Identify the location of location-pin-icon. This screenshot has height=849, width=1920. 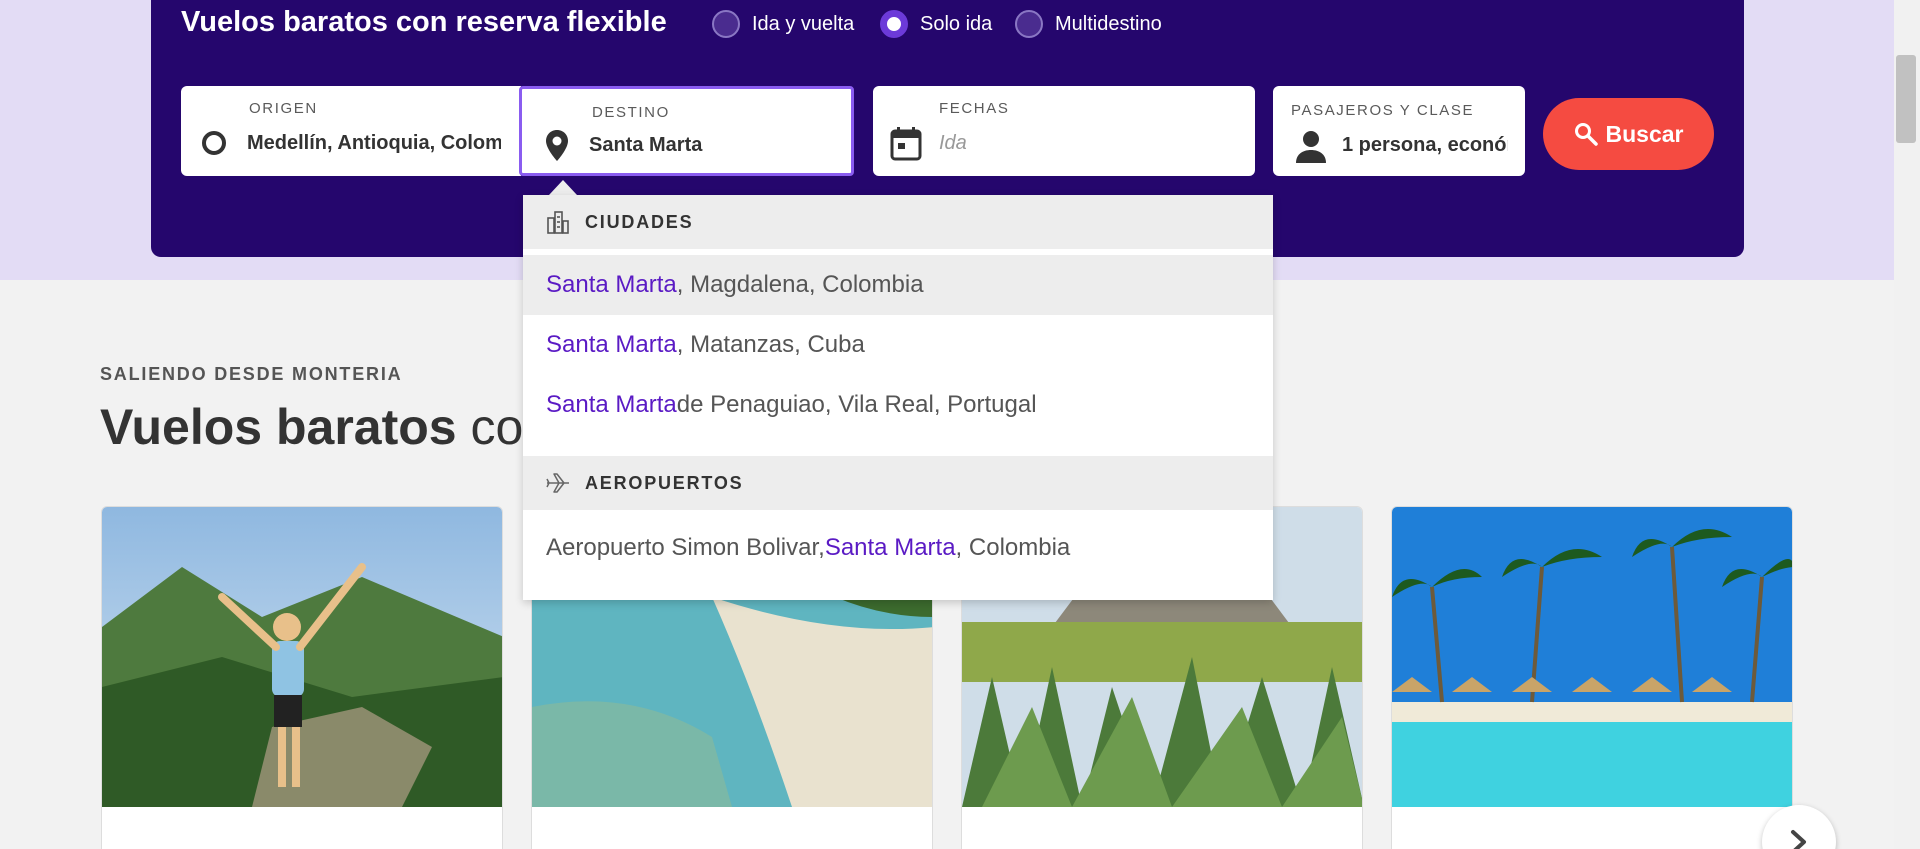
(557, 145).